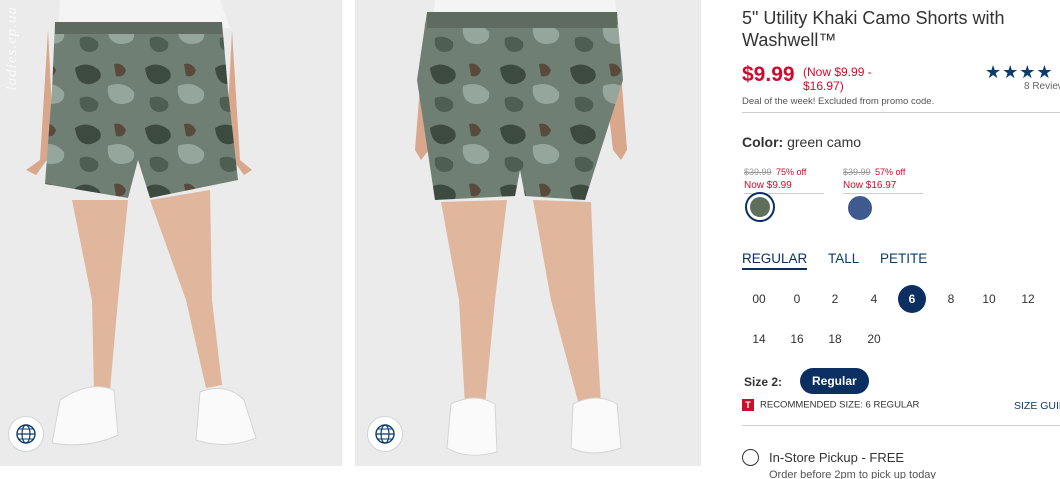 The width and height of the screenshot is (1060, 479). Describe the element at coordinates (750, 457) in the screenshot. I see `pickup-radio` at that location.